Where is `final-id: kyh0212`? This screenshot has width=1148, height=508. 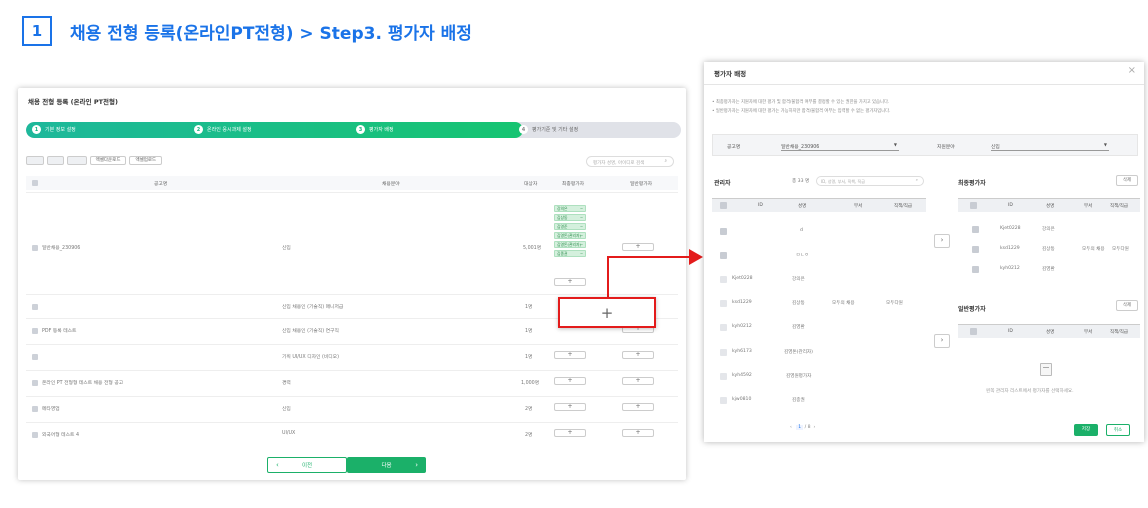
final-id: kyh0212 is located at coordinates (1010, 268).